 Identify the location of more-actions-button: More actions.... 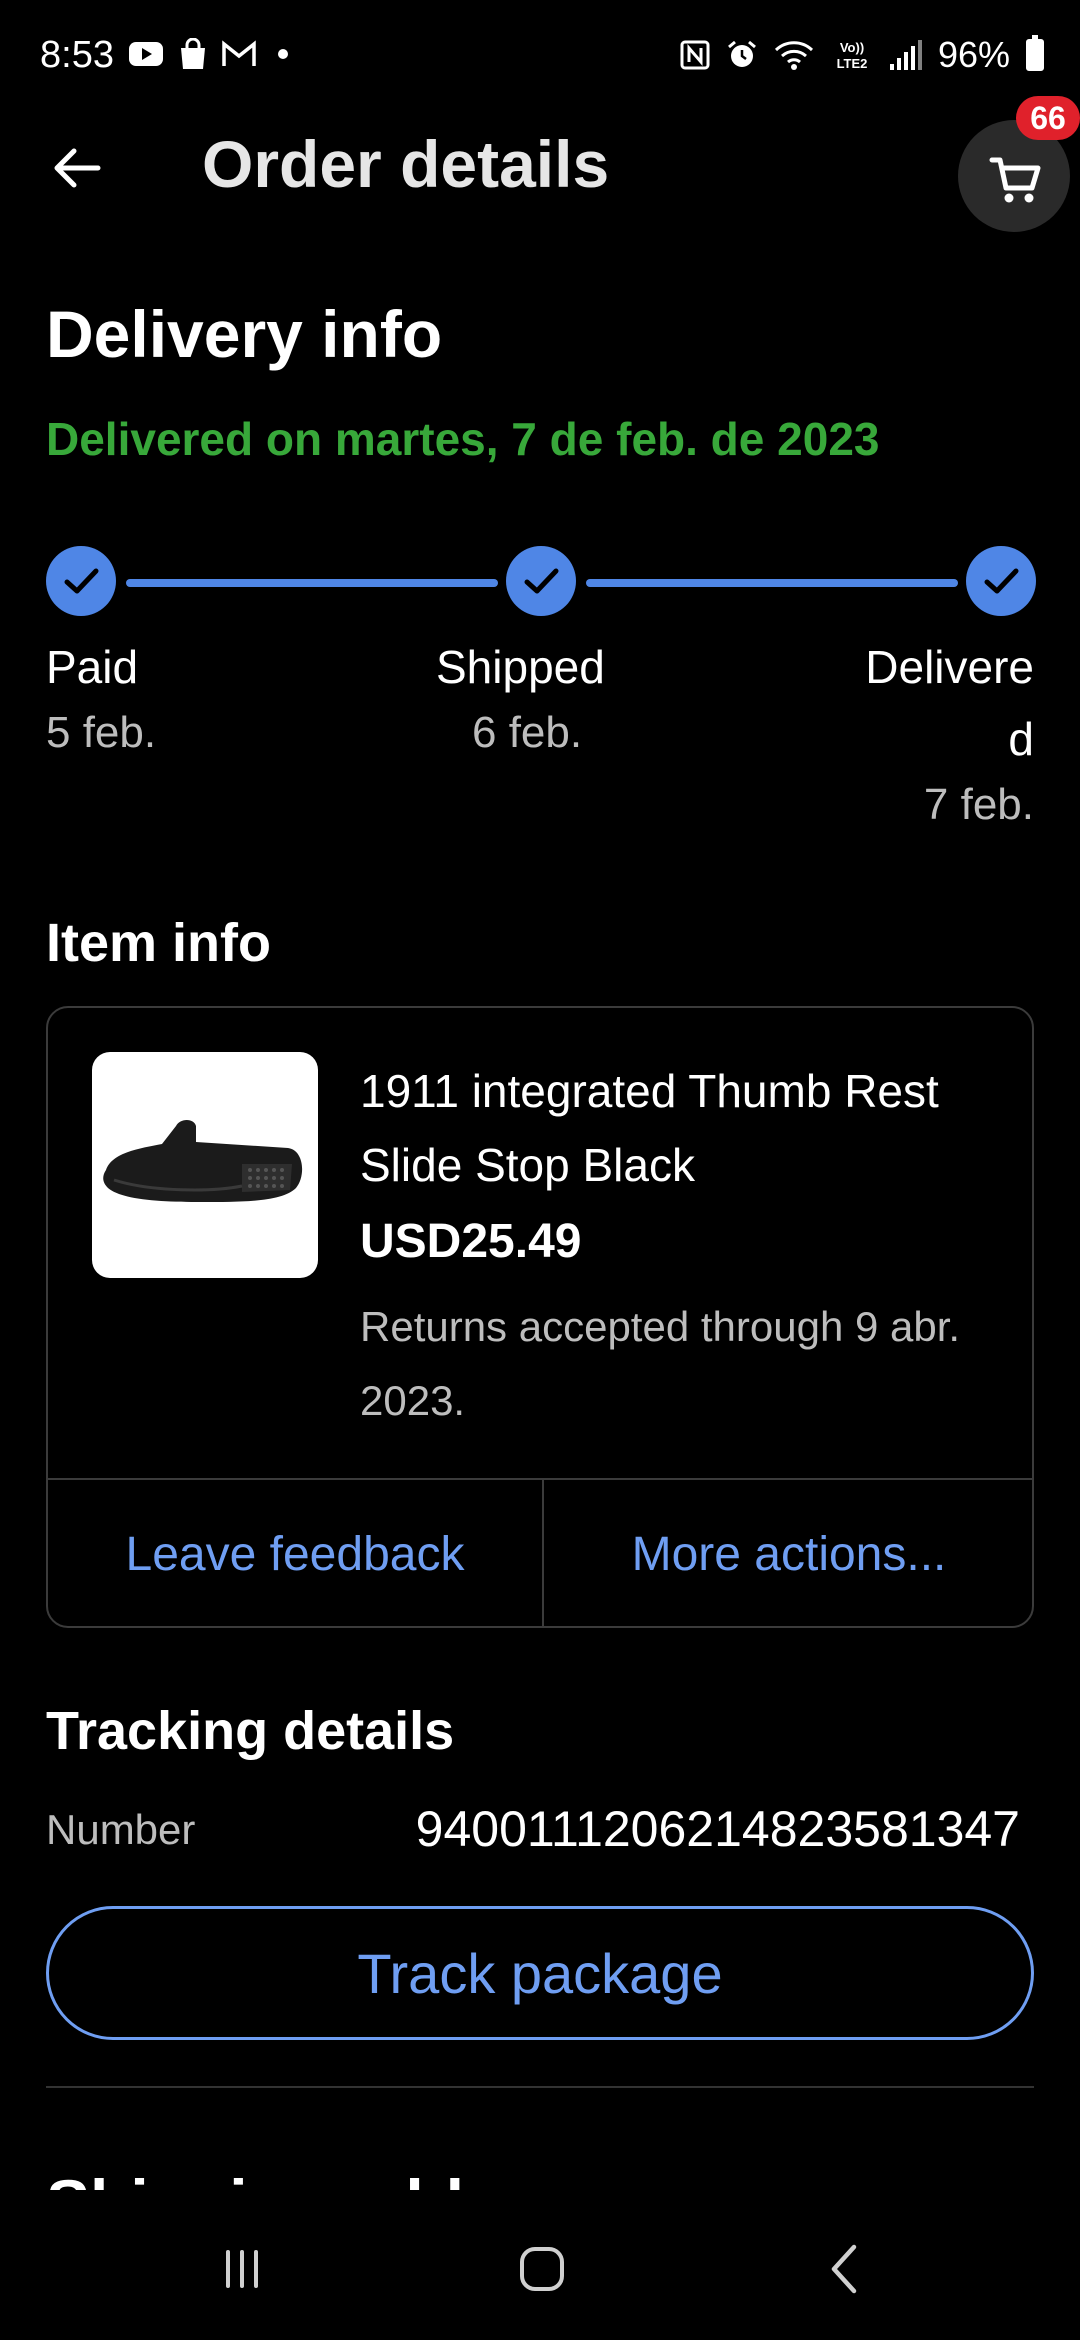
(789, 1554).